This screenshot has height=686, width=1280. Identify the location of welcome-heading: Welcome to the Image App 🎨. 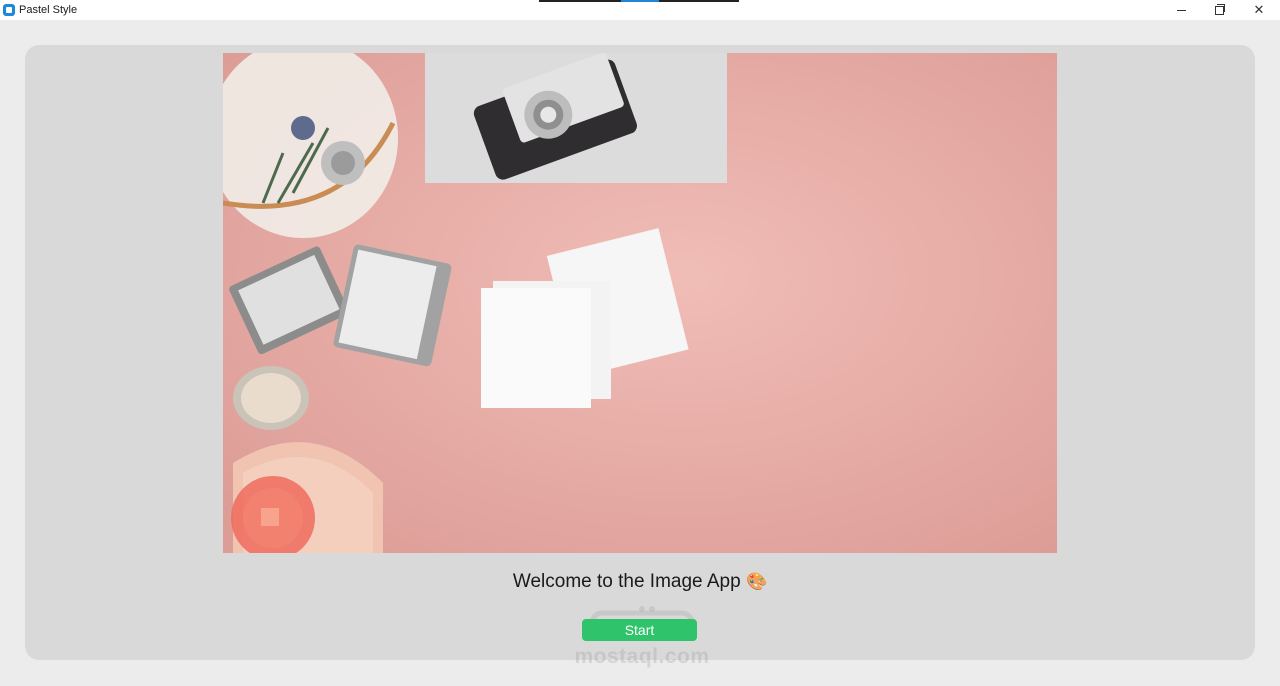
(640, 582).